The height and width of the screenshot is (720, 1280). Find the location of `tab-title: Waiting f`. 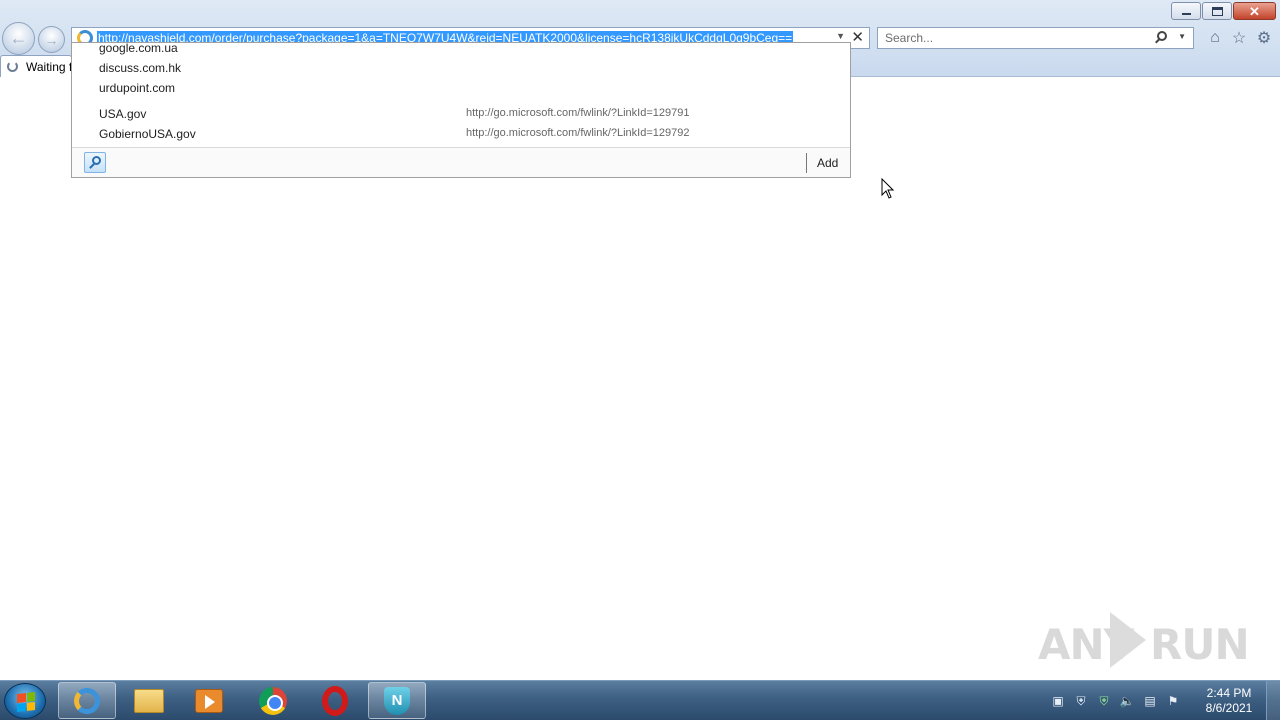

tab-title: Waiting f is located at coordinates (49, 66).